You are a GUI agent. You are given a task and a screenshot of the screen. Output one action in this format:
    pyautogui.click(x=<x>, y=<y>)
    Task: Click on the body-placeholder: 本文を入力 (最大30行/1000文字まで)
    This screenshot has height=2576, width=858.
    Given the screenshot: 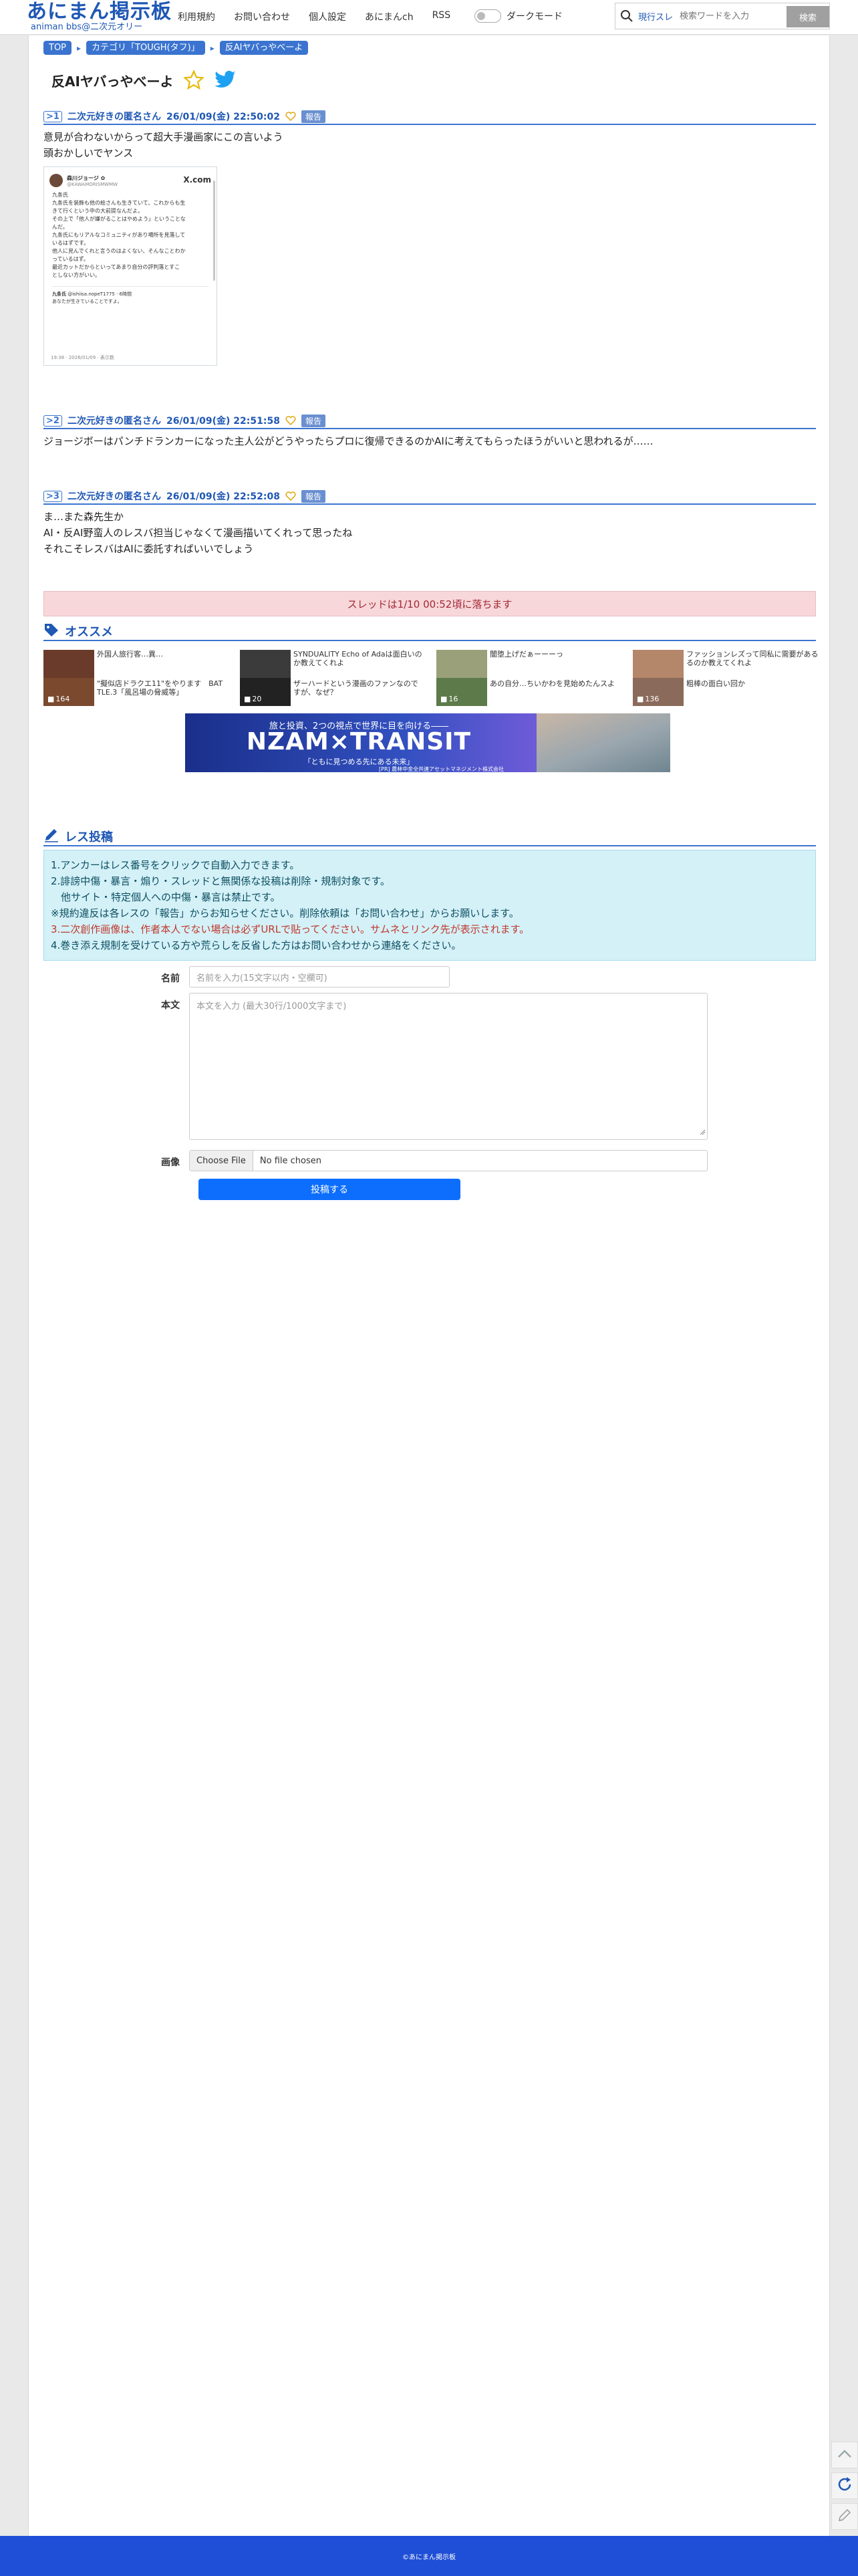 What is the action you would take?
    pyautogui.click(x=271, y=1007)
    